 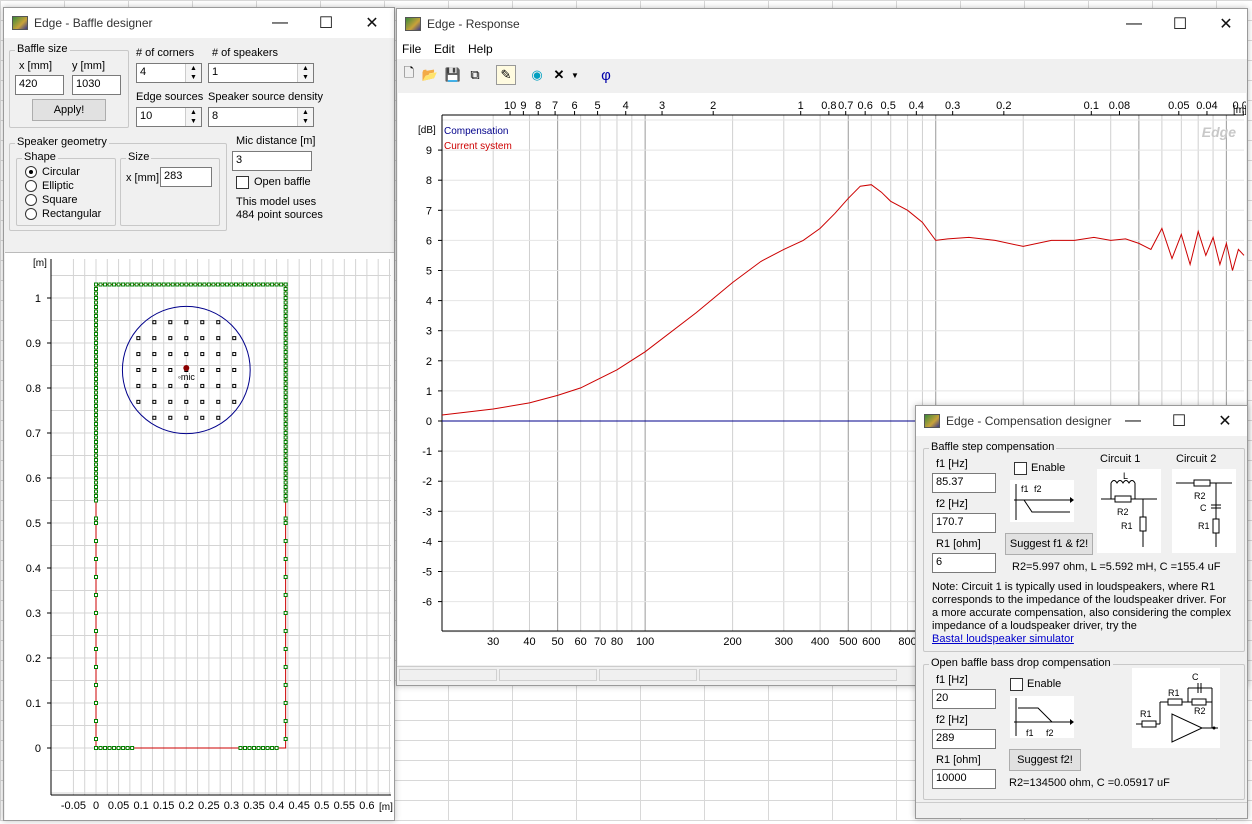 What do you see at coordinates (559, 75) in the screenshot?
I see `cross-icon: ✕` at bounding box center [559, 75].